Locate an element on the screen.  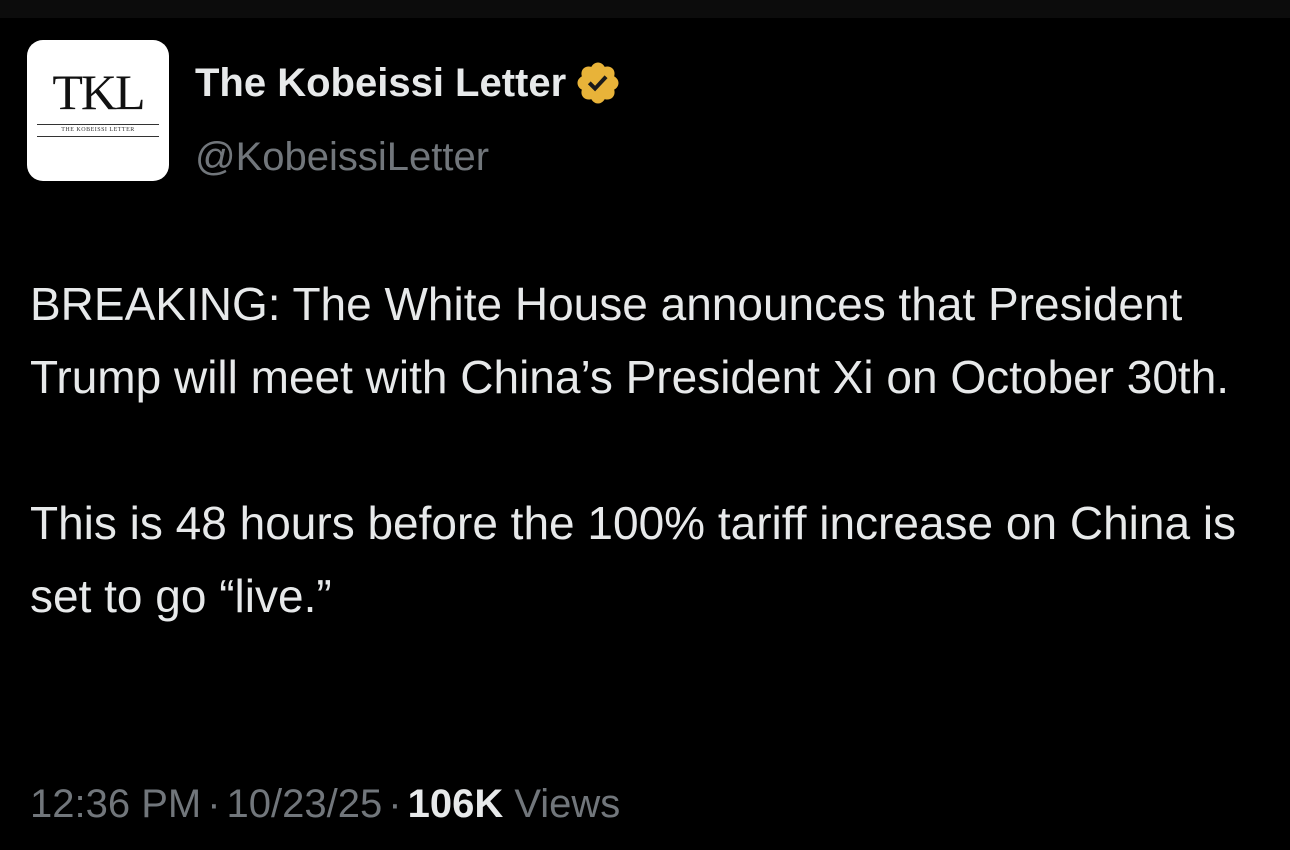
views-count: 106K is located at coordinates (456, 804).